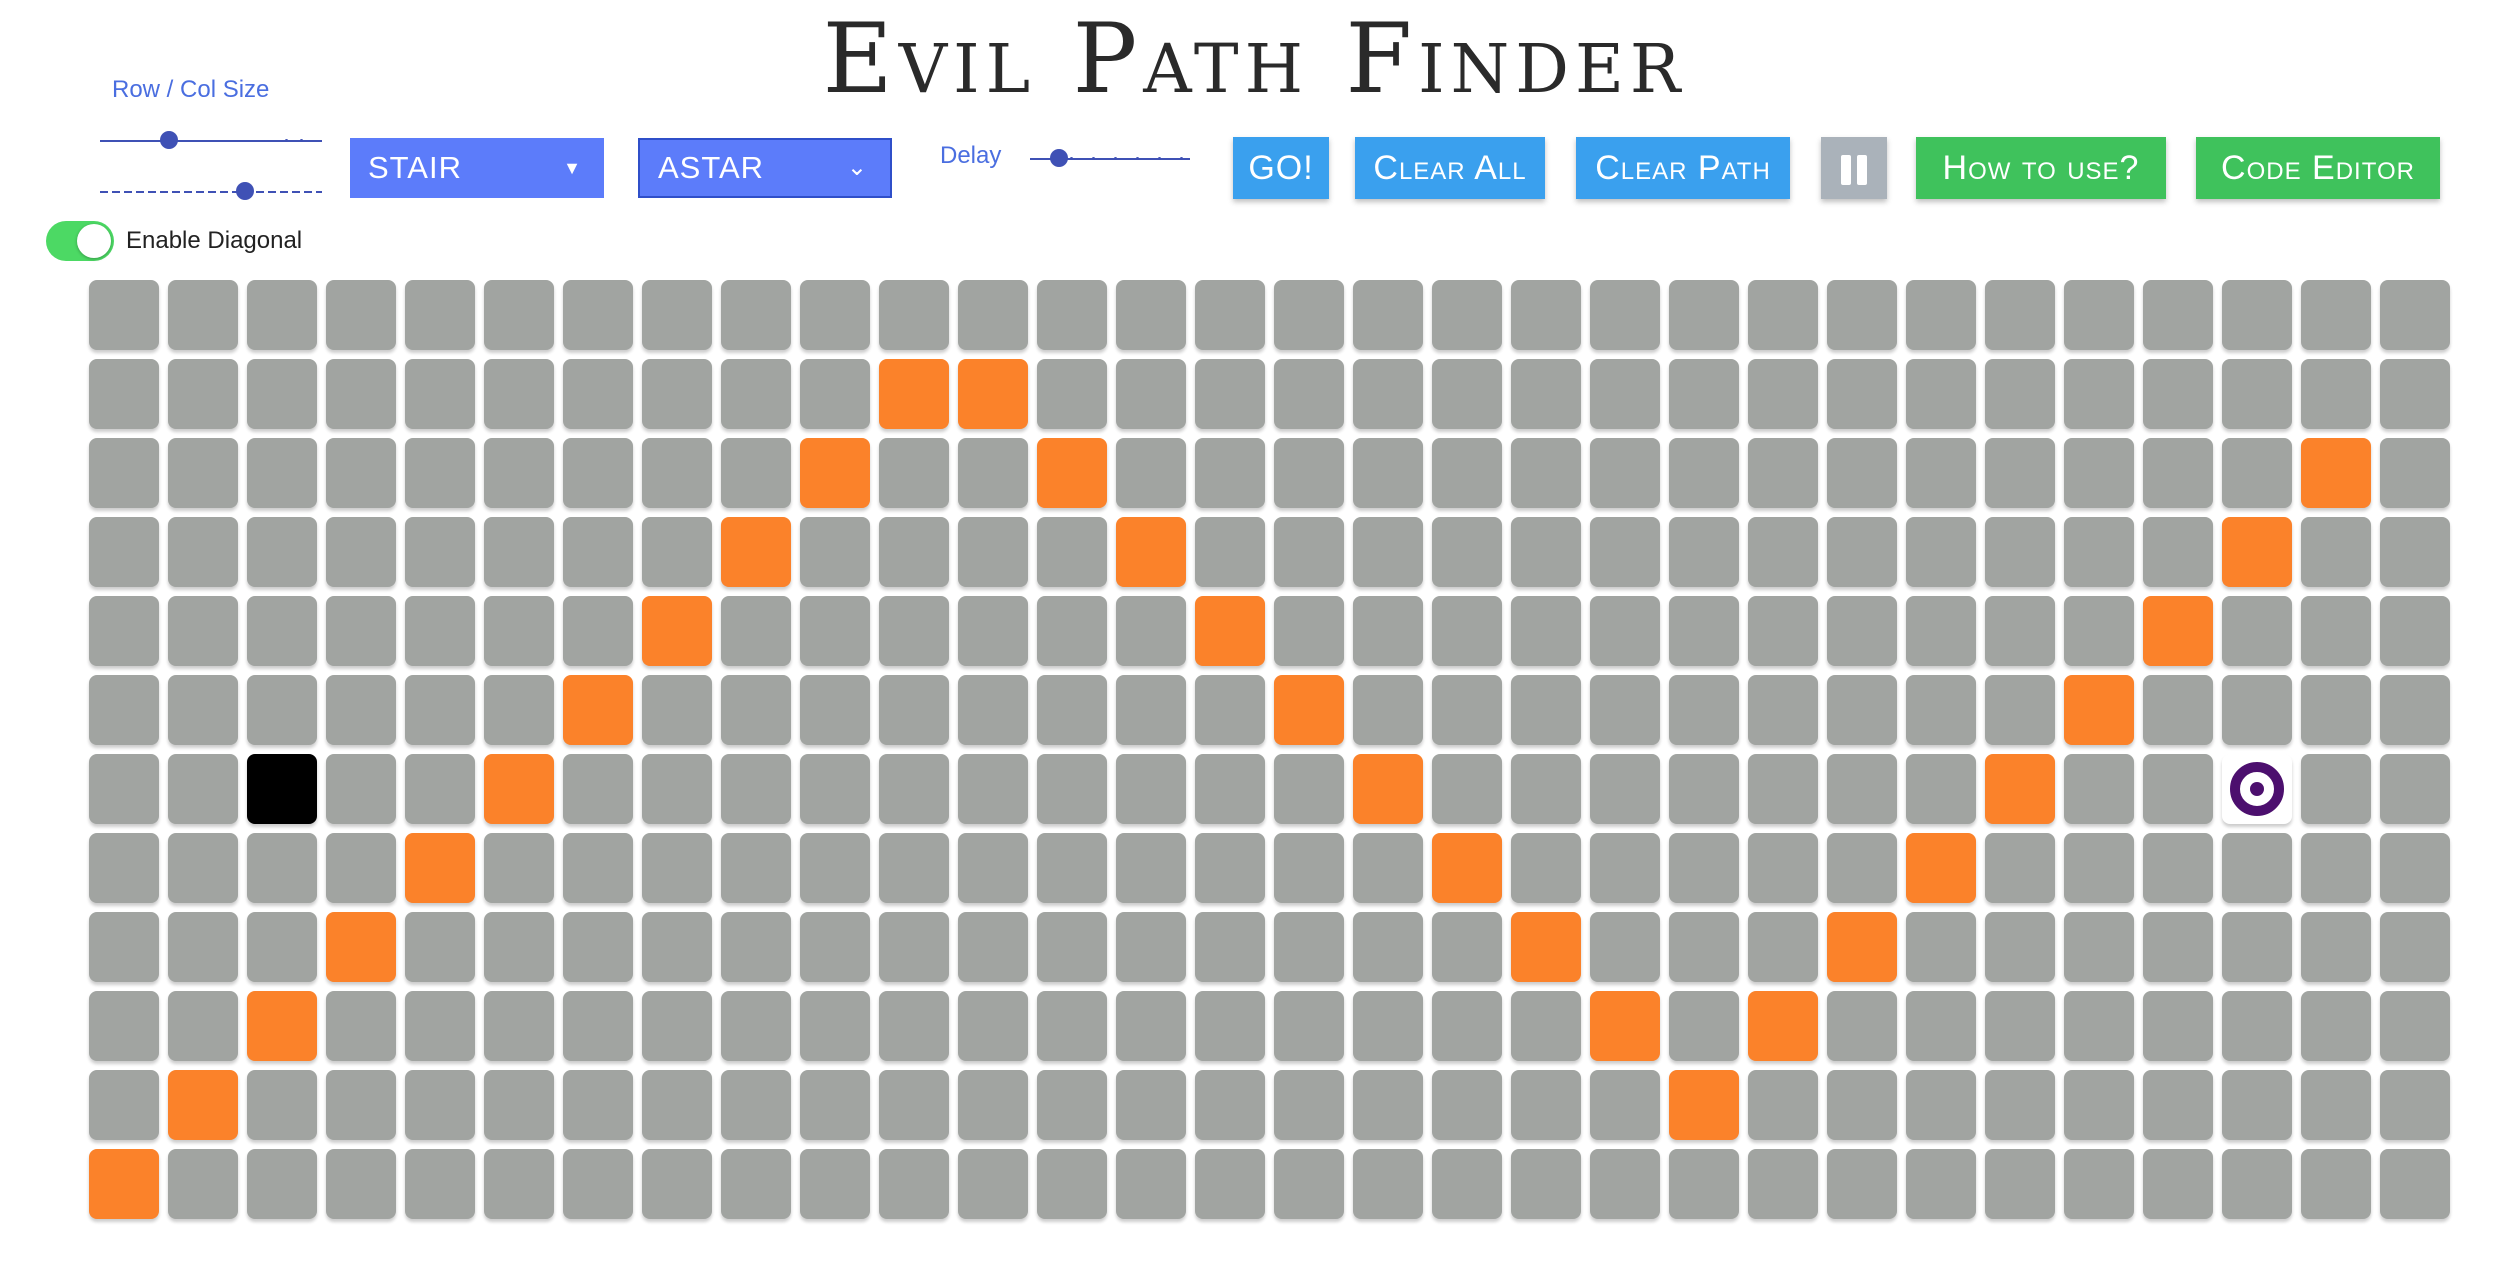 The width and height of the screenshot is (2509, 1287). What do you see at coordinates (1450, 168) in the screenshot?
I see `clear-all-button: Clear All` at bounding box center [1450, 168].